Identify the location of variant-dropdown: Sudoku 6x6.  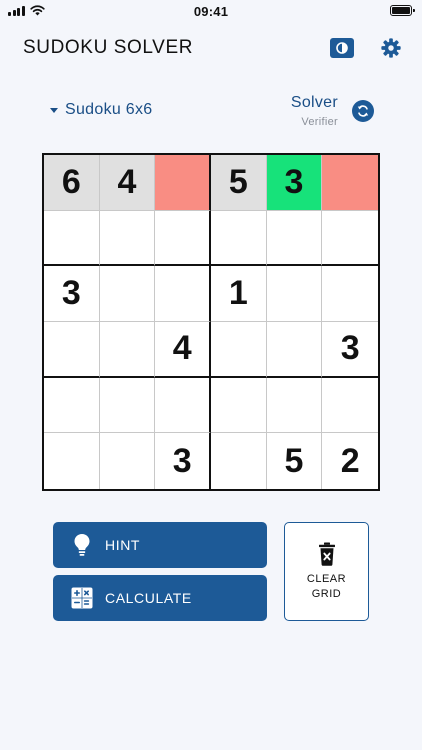
(101, 110).